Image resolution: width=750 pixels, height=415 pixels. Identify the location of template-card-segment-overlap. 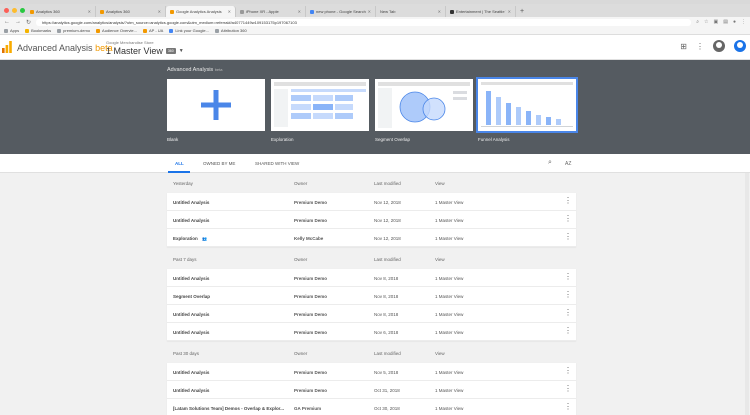
(424, 105).